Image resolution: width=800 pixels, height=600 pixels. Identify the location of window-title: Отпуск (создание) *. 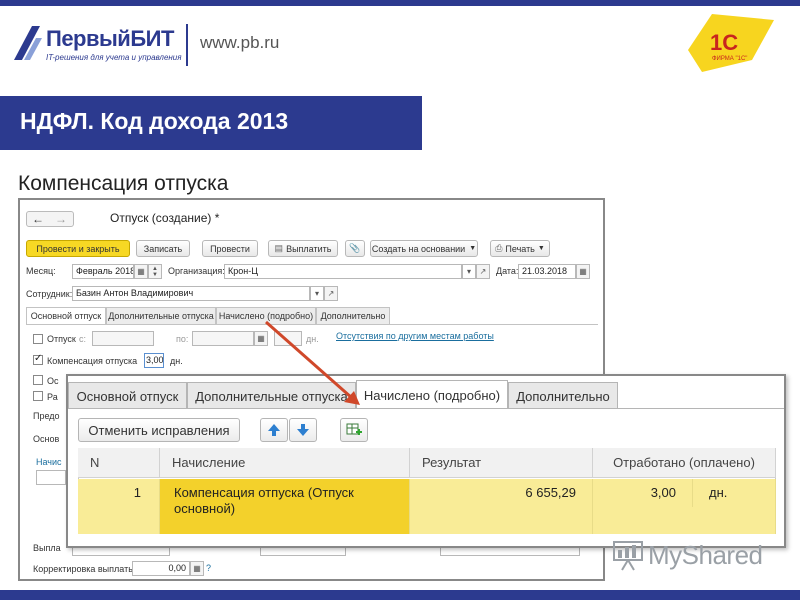
(165, 218).